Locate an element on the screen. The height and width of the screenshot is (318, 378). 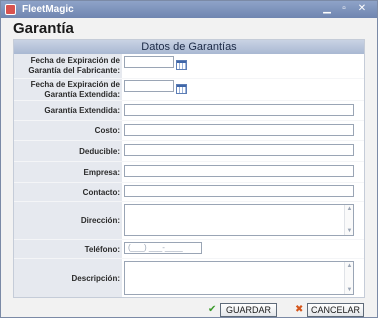
section-header: Datos de Garantías is located at coordinates (189, 47).